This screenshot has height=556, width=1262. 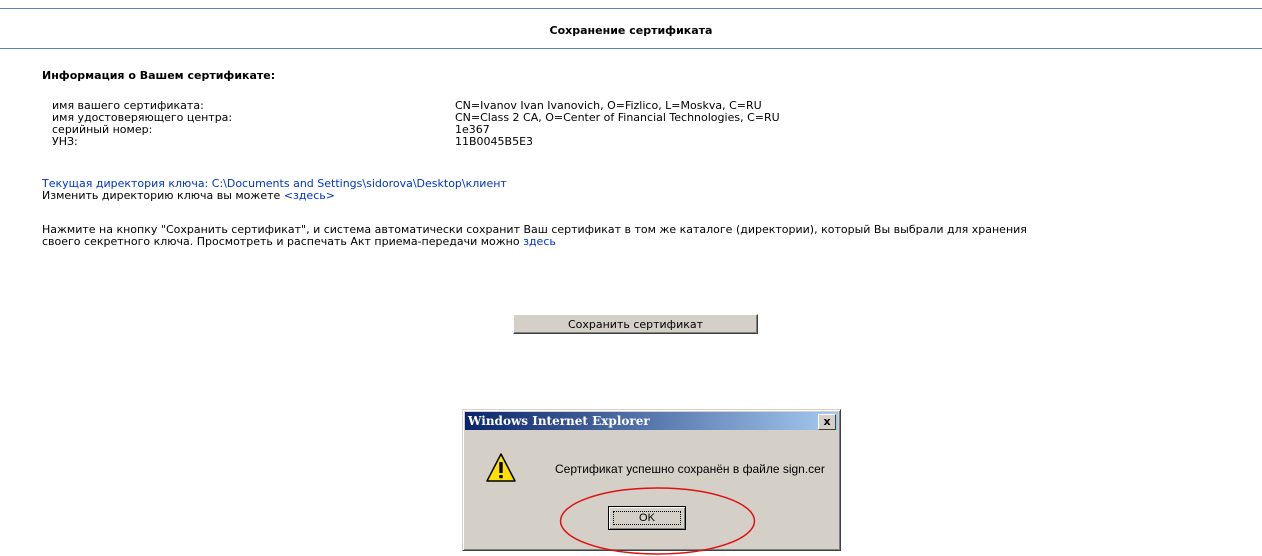 What do you see at coordinates (631, 8) in the screenshot?
I see `top-divider` at bounding box center [631, 8].